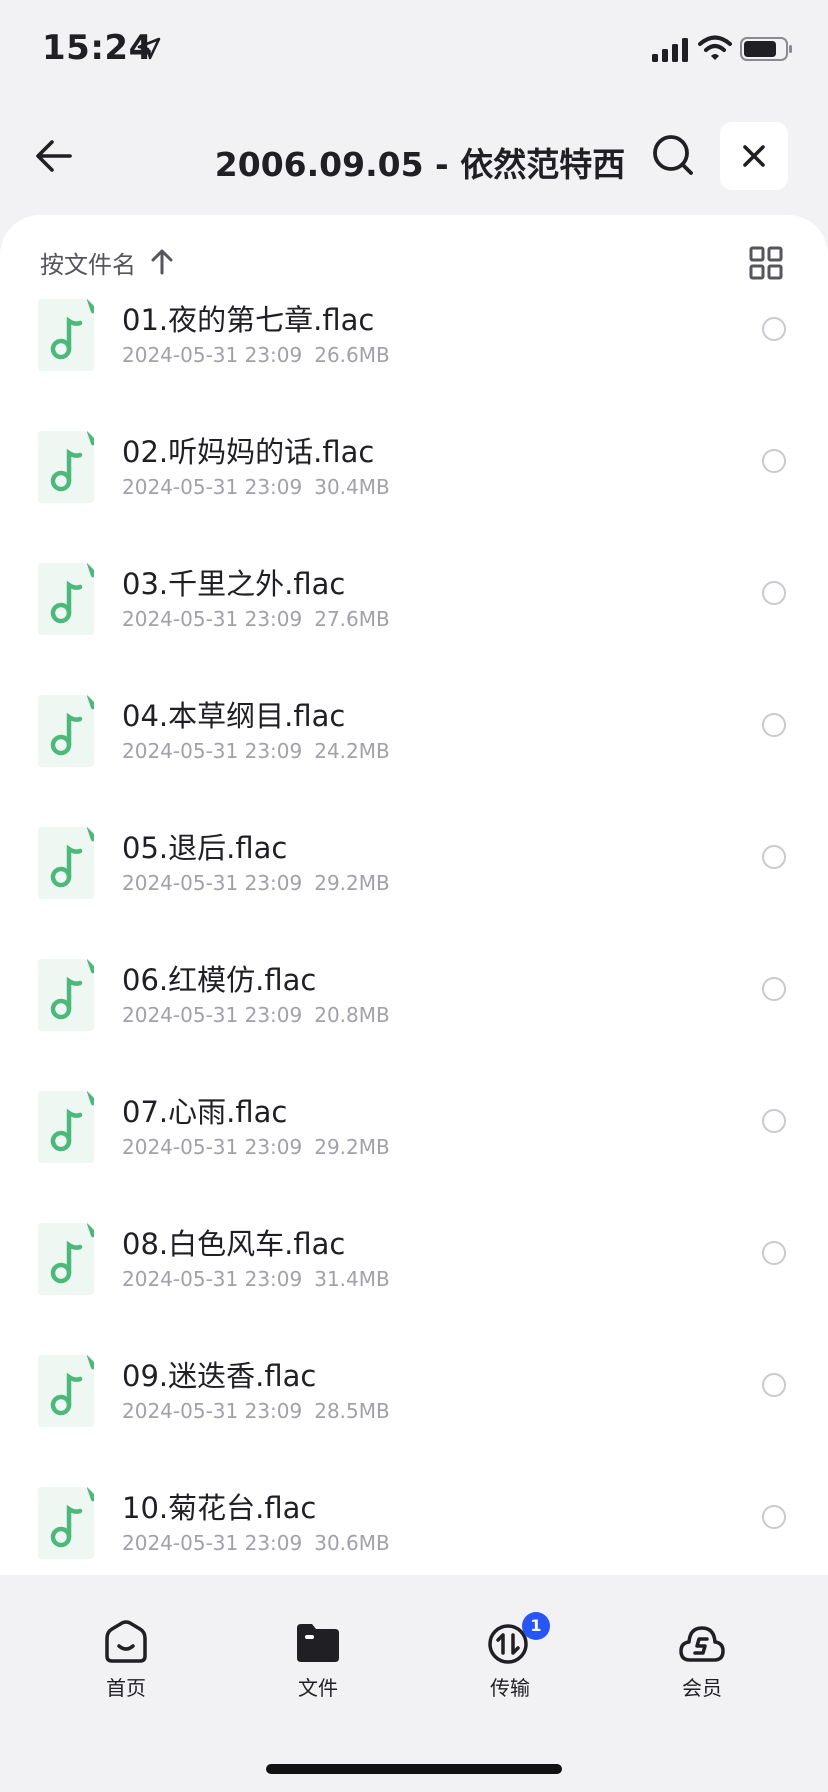 The image size is (828, 1792). I want to click on file-size: 26.6MB, so click(352, 355).